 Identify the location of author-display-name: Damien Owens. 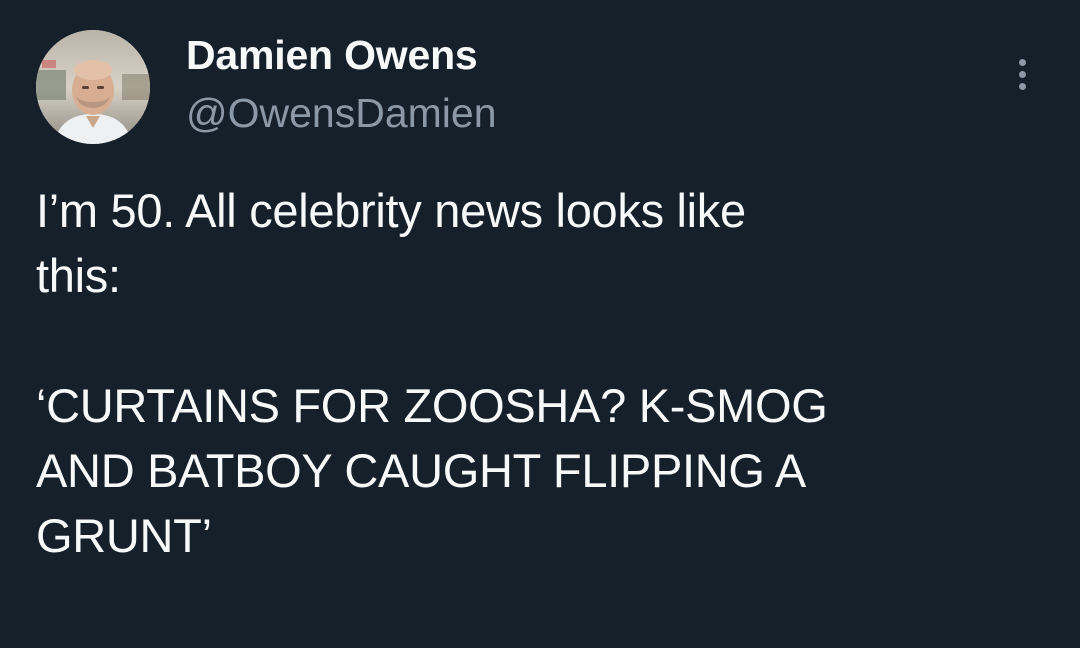
(341, 55).